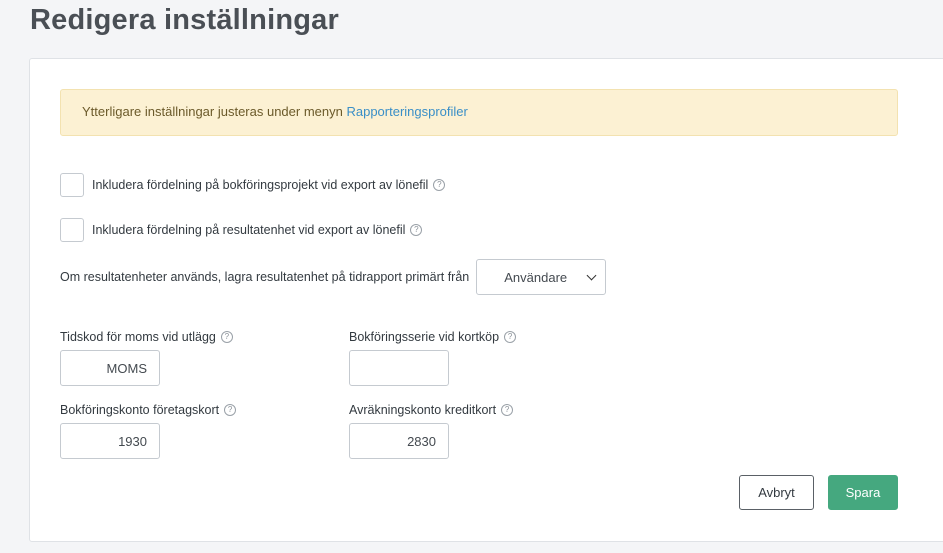 The image size is (943, 553). Describe the element at coordinates (146, 337) in the screenshot. I see `vat-timecode-label: Tidskod för moms vid utlägg ?` at that location.